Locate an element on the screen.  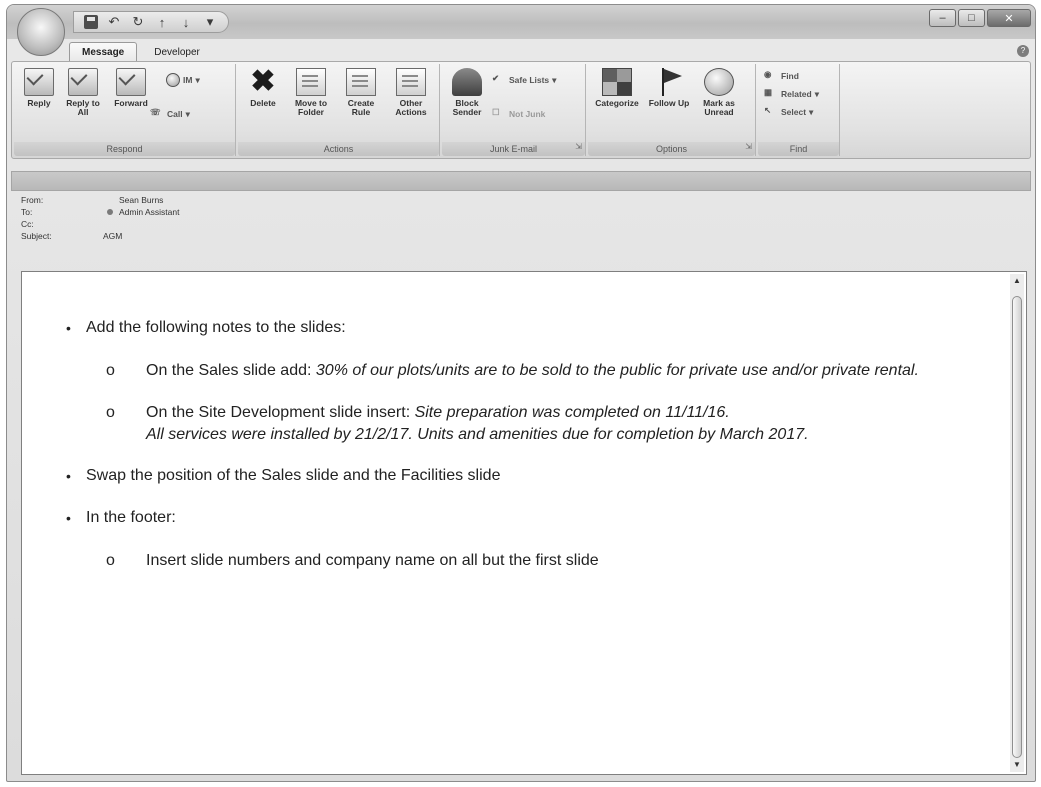
bullet-text: Add the following notes to the slides: is located at coordinates (216, 327).